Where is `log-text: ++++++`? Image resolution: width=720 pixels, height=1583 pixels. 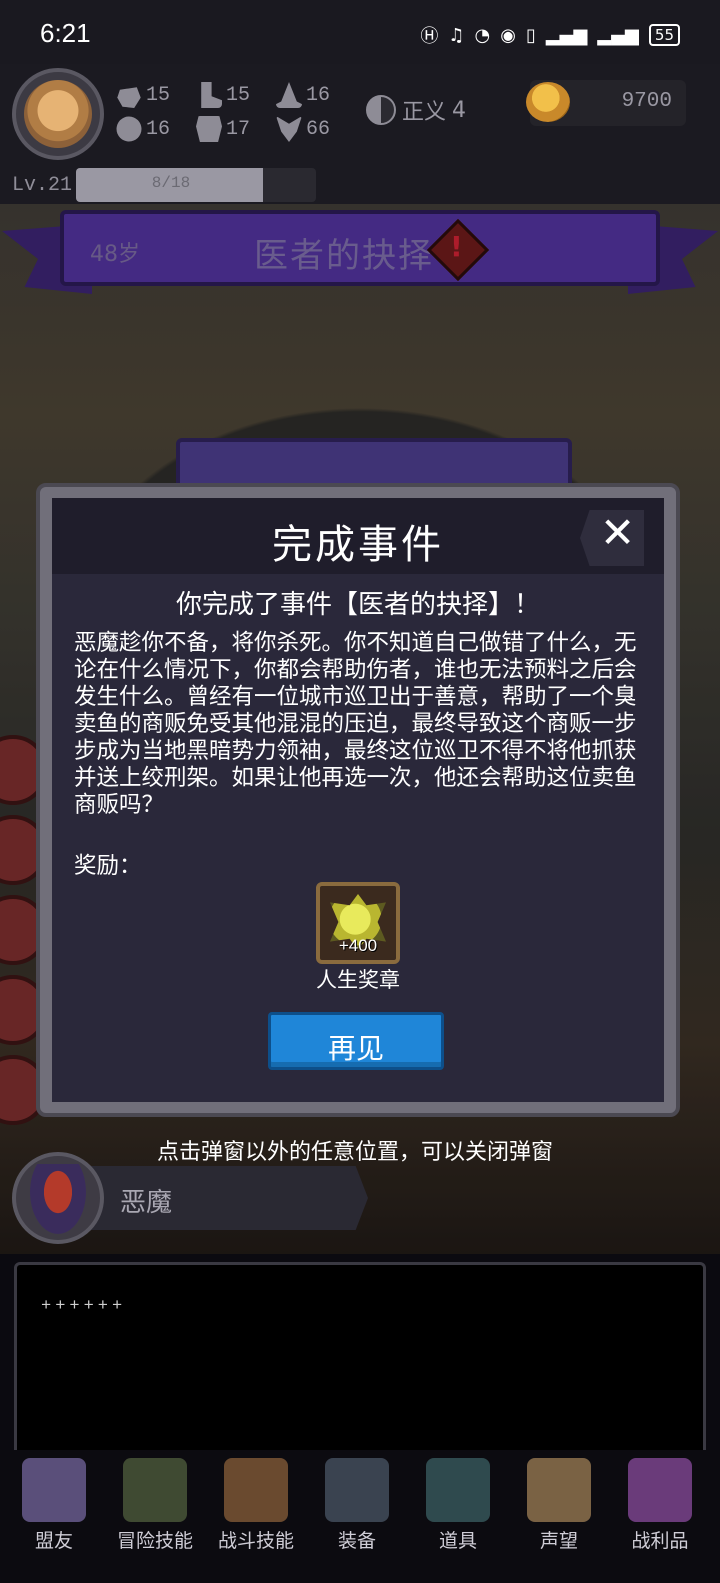 log-text: ++++++ is located at coordinates (84, 1306).